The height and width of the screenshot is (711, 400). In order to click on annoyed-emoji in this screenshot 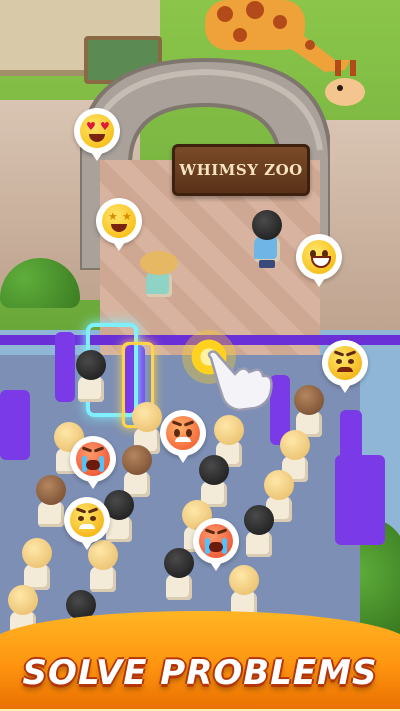, I will do `click(345, 366)`.